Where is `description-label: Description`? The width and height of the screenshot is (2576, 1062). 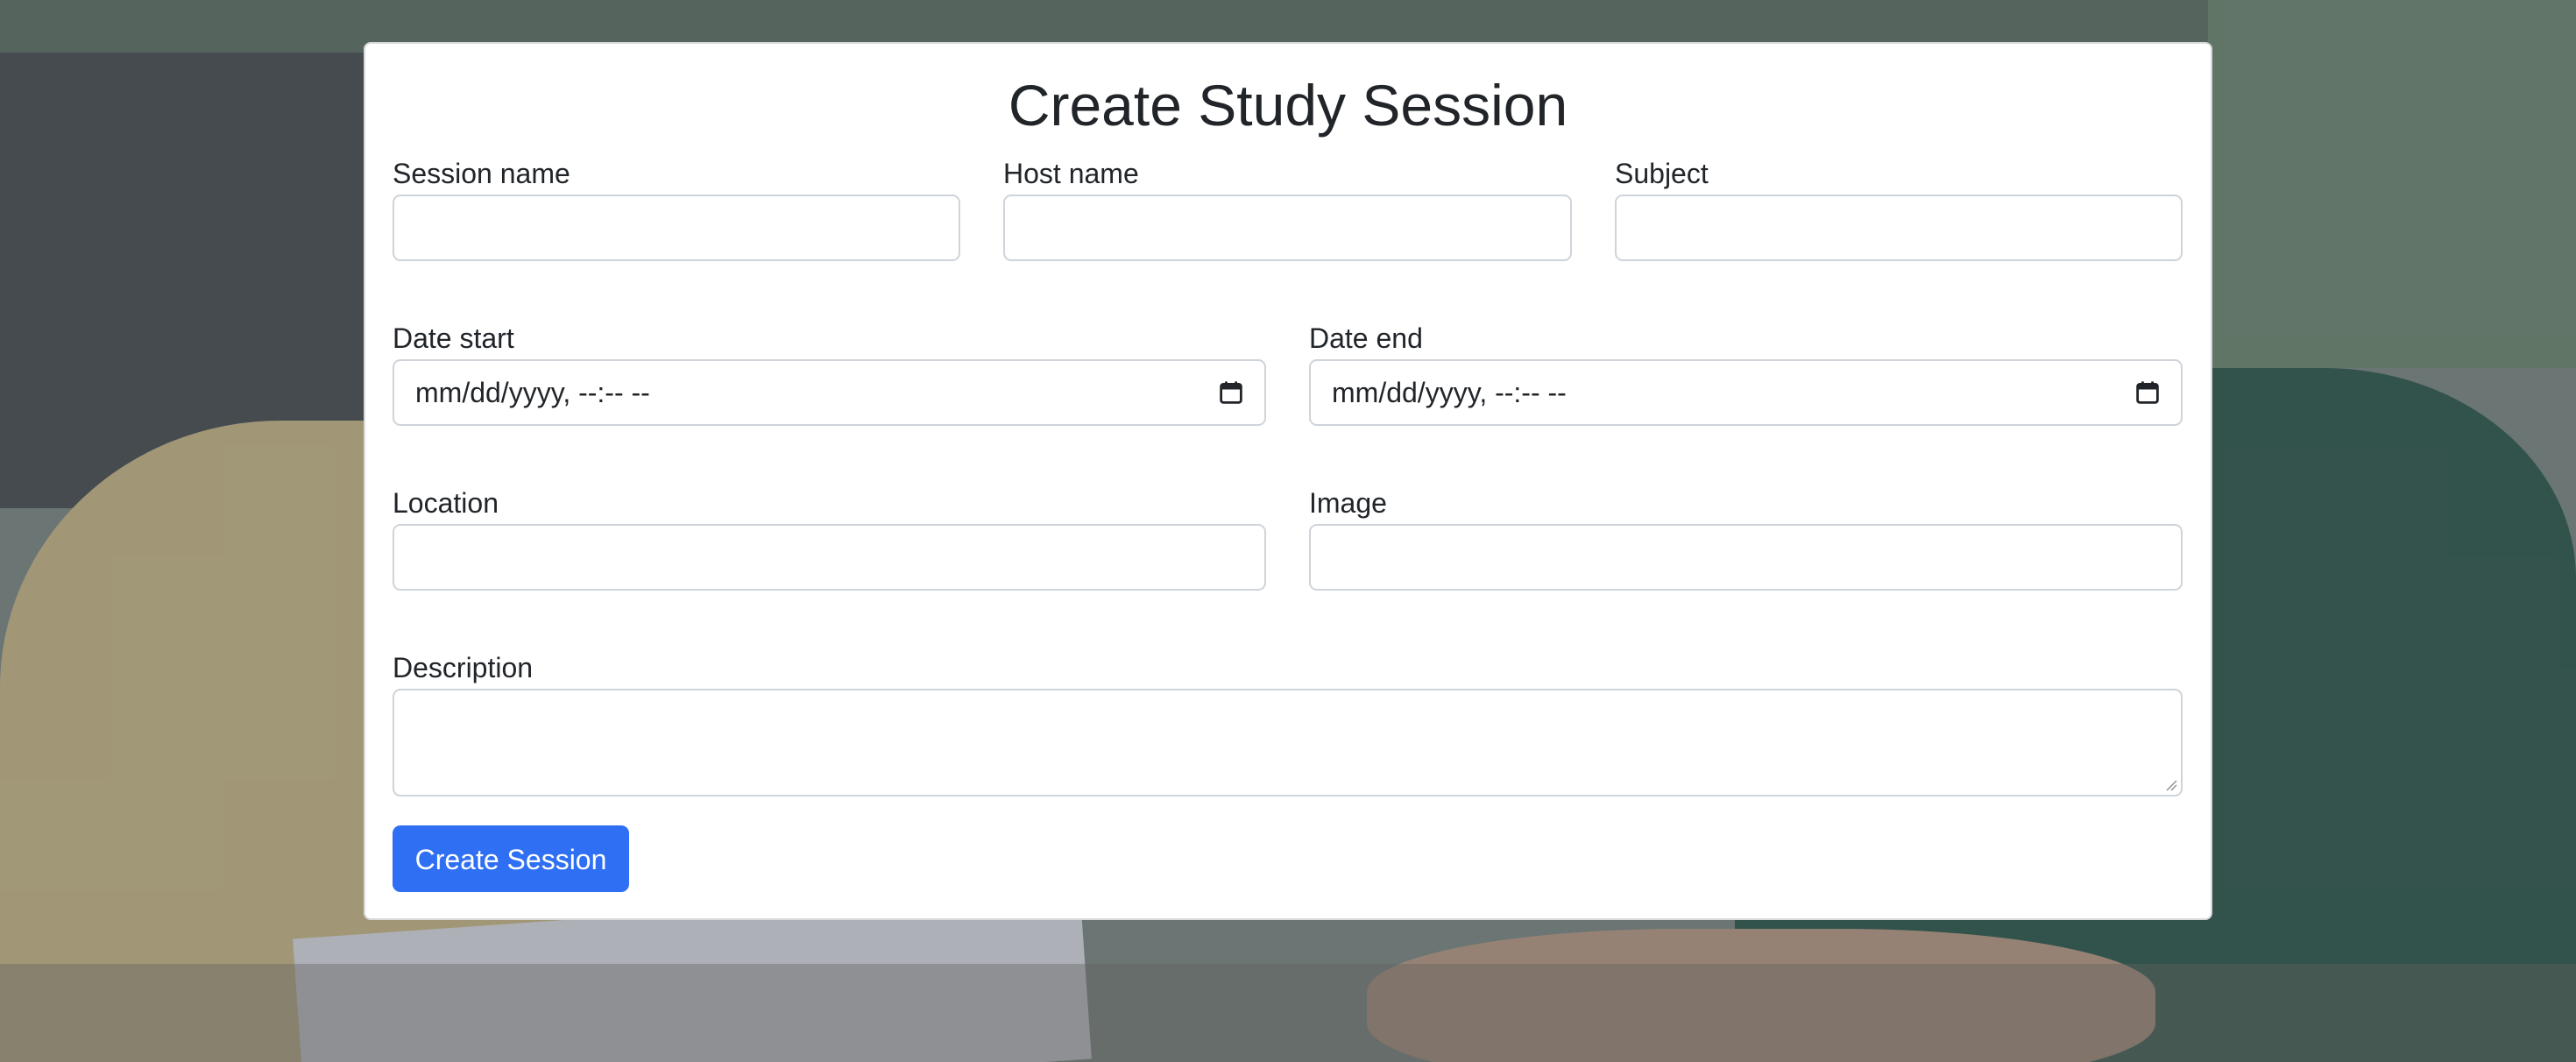 description-label: Description is located at coordinates (463, 667).